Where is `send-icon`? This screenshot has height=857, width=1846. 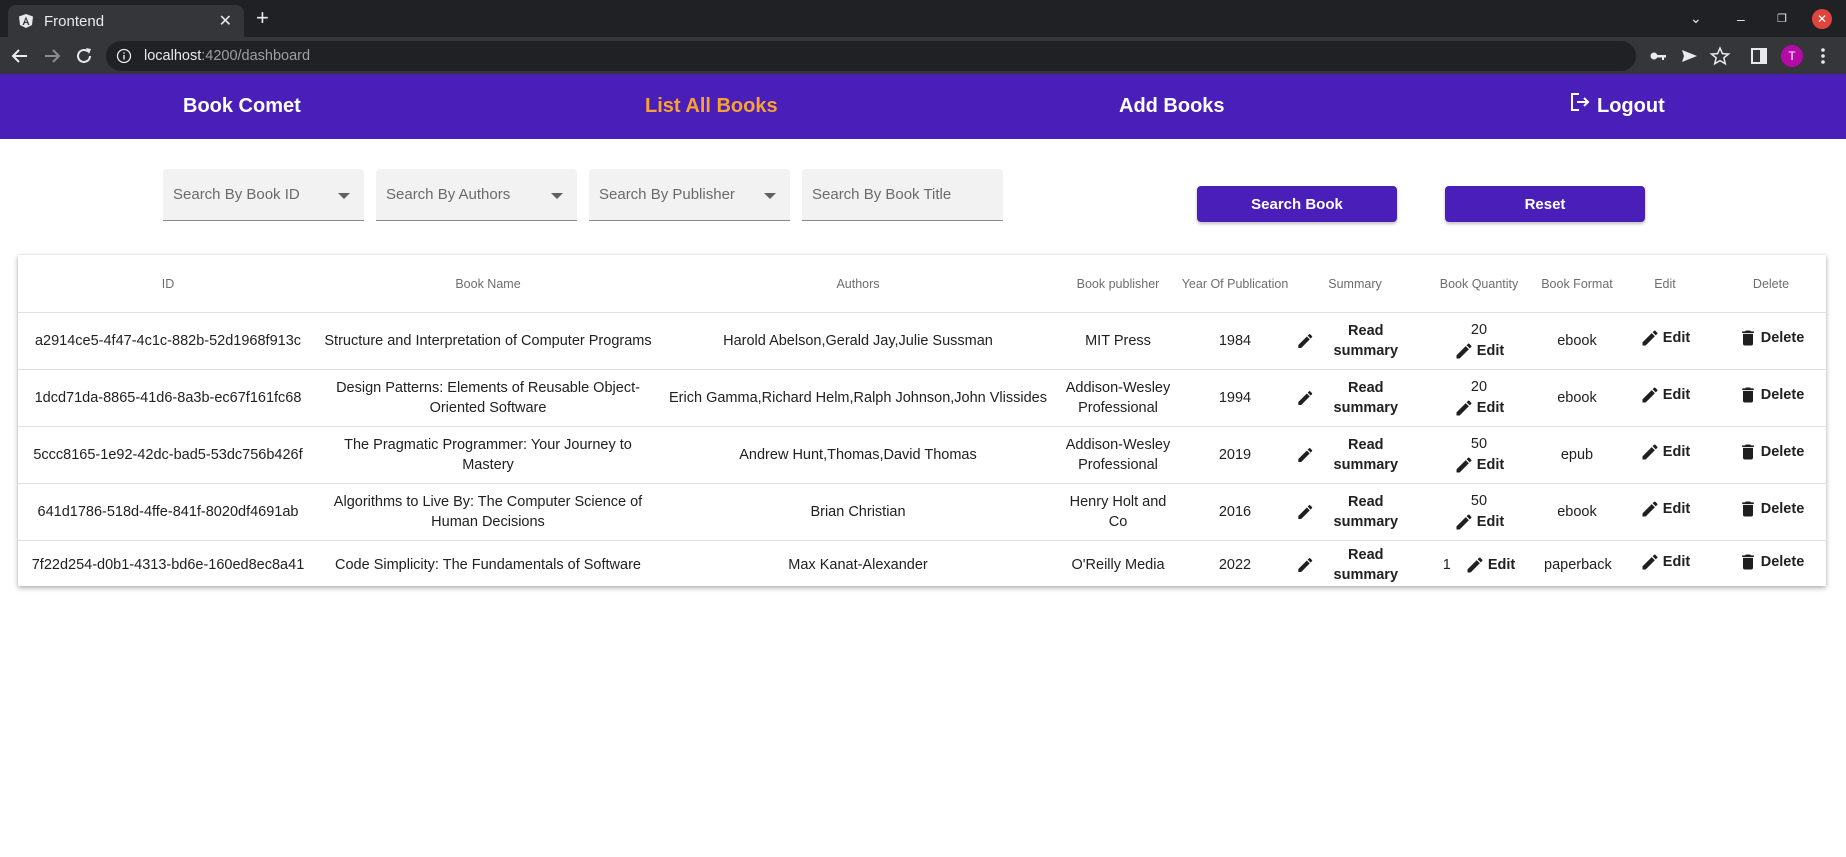
send-icon is located at coordinates (1689, 56).